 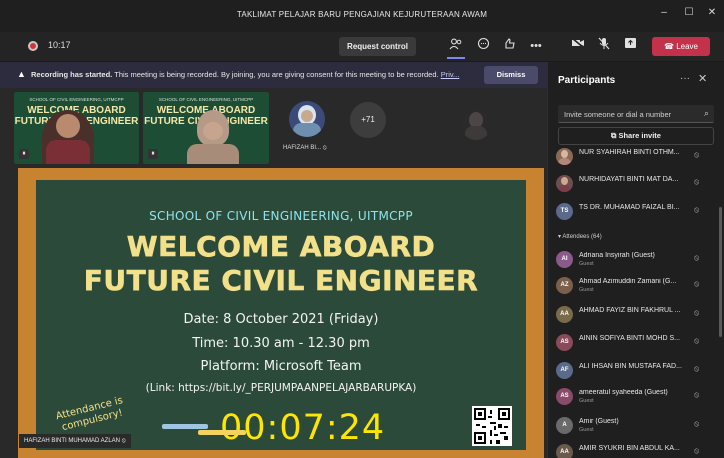 What do you see at coordinates (456, 46) in the screenshot?
I see `people-icon` at bounding box center [456, 46].